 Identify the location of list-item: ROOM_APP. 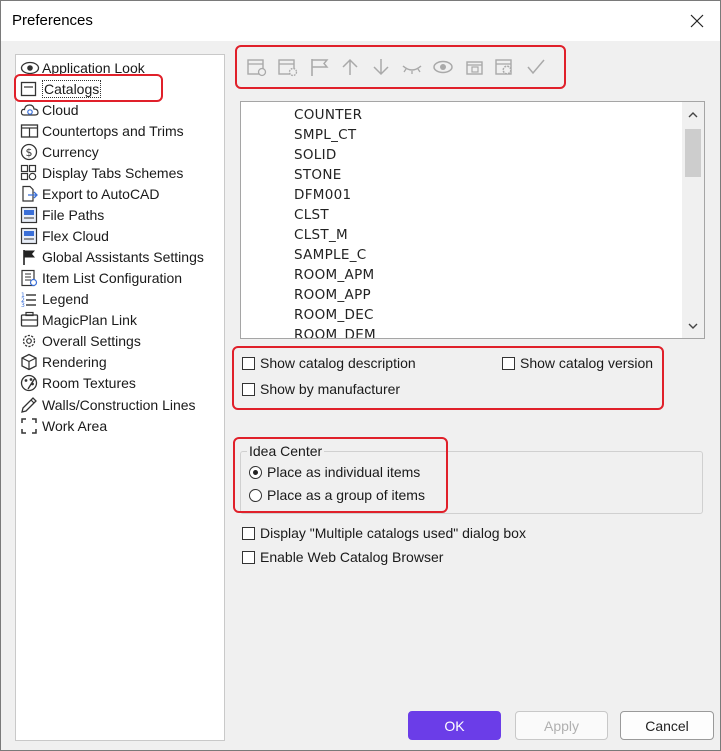
(332, 295).